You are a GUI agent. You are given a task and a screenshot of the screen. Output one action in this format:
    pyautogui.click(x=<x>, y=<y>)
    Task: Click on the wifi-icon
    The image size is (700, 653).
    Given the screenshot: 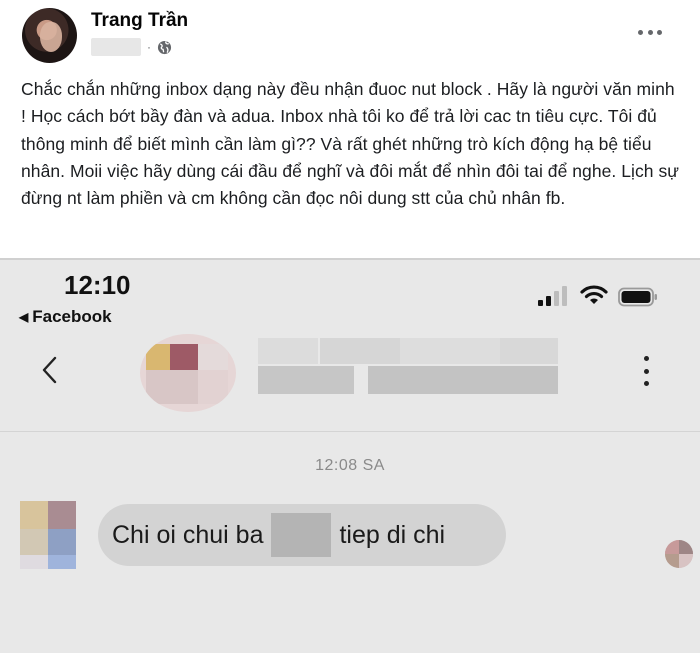 What is the action you would take?
    pyautogui.click(x=594, y=294)
    